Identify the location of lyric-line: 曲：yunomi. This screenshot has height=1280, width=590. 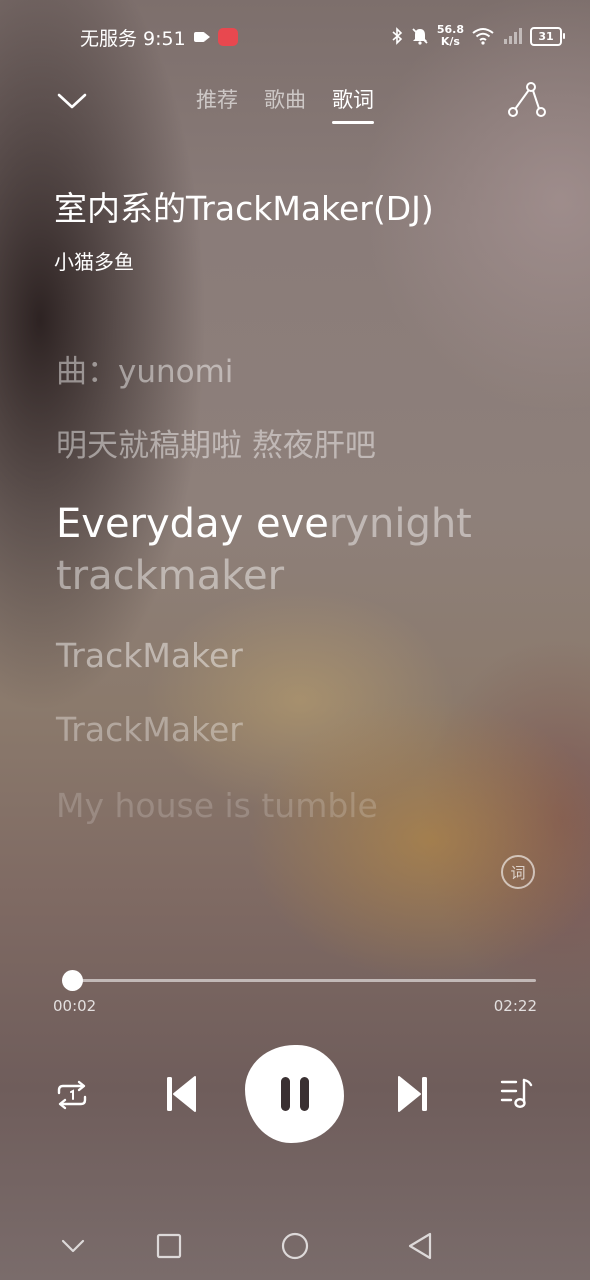
(145, 372).